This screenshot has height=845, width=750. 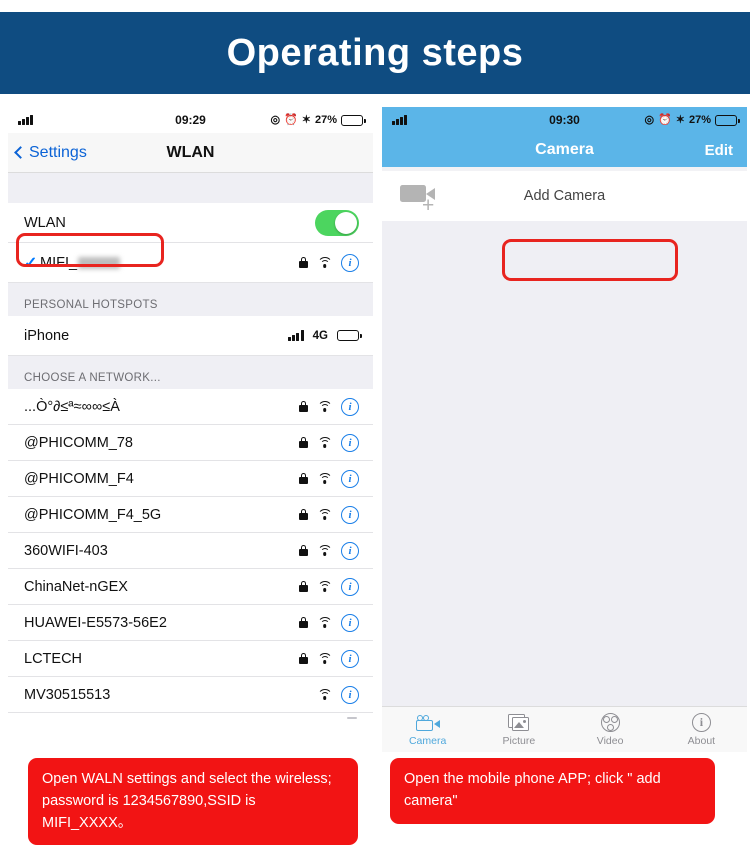 What do you see at coordinates (76, 586) in the screenshot?
I see `network-name: ChinaNet-nGEX` at bounding box center [76, 586].